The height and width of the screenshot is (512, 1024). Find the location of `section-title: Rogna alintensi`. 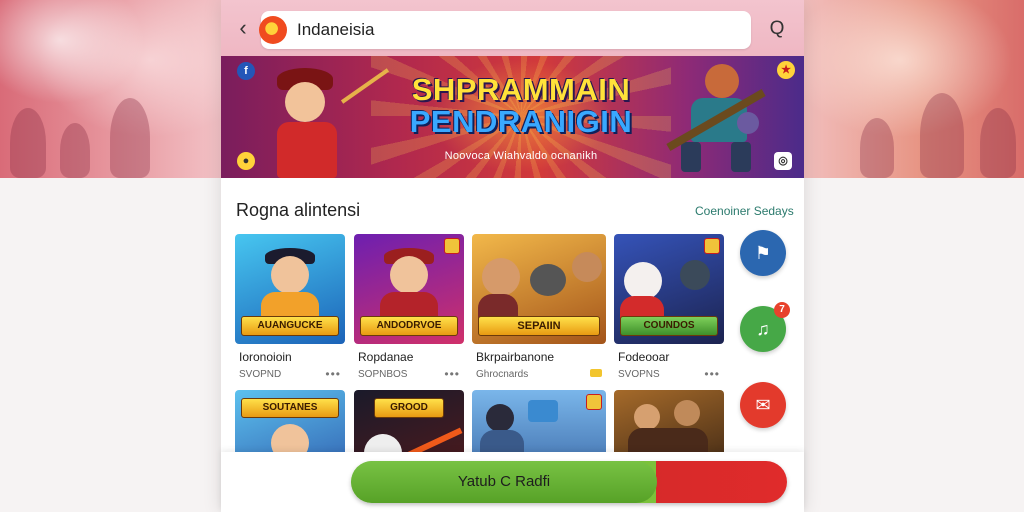

section-title: Rogna alintensi is located at coordinates (298, 210).